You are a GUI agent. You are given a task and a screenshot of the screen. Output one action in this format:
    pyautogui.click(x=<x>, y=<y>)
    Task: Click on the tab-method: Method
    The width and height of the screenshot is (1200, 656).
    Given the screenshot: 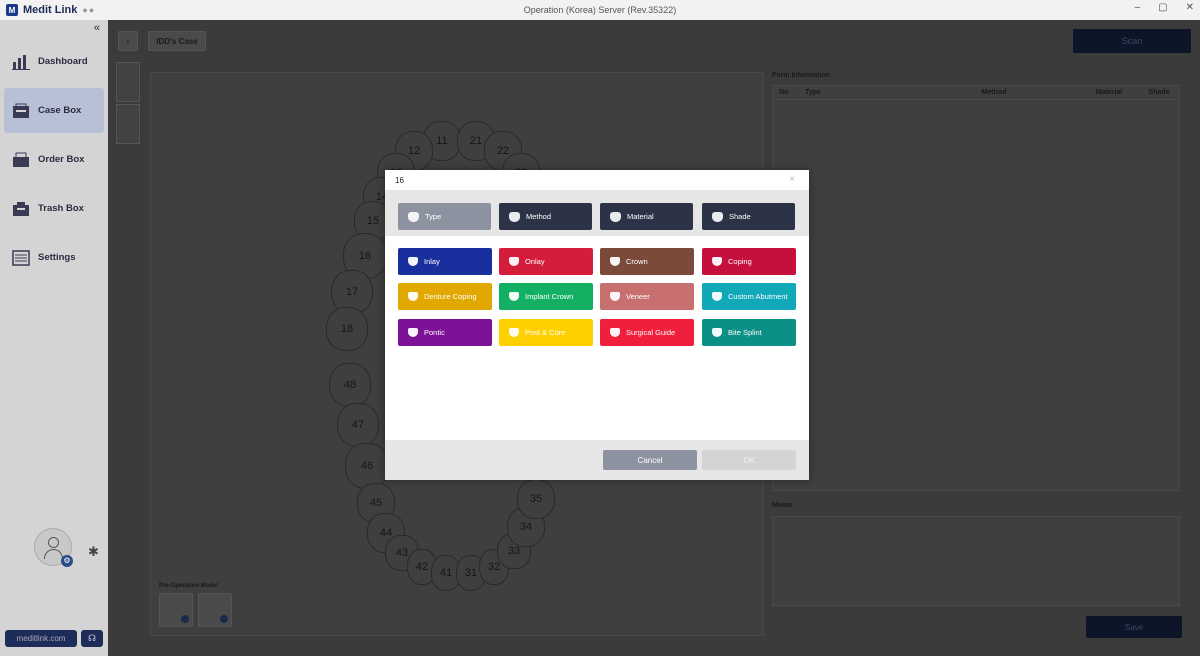 What is the action you would take?
    pyautogui.click(x=545, y=216)
    